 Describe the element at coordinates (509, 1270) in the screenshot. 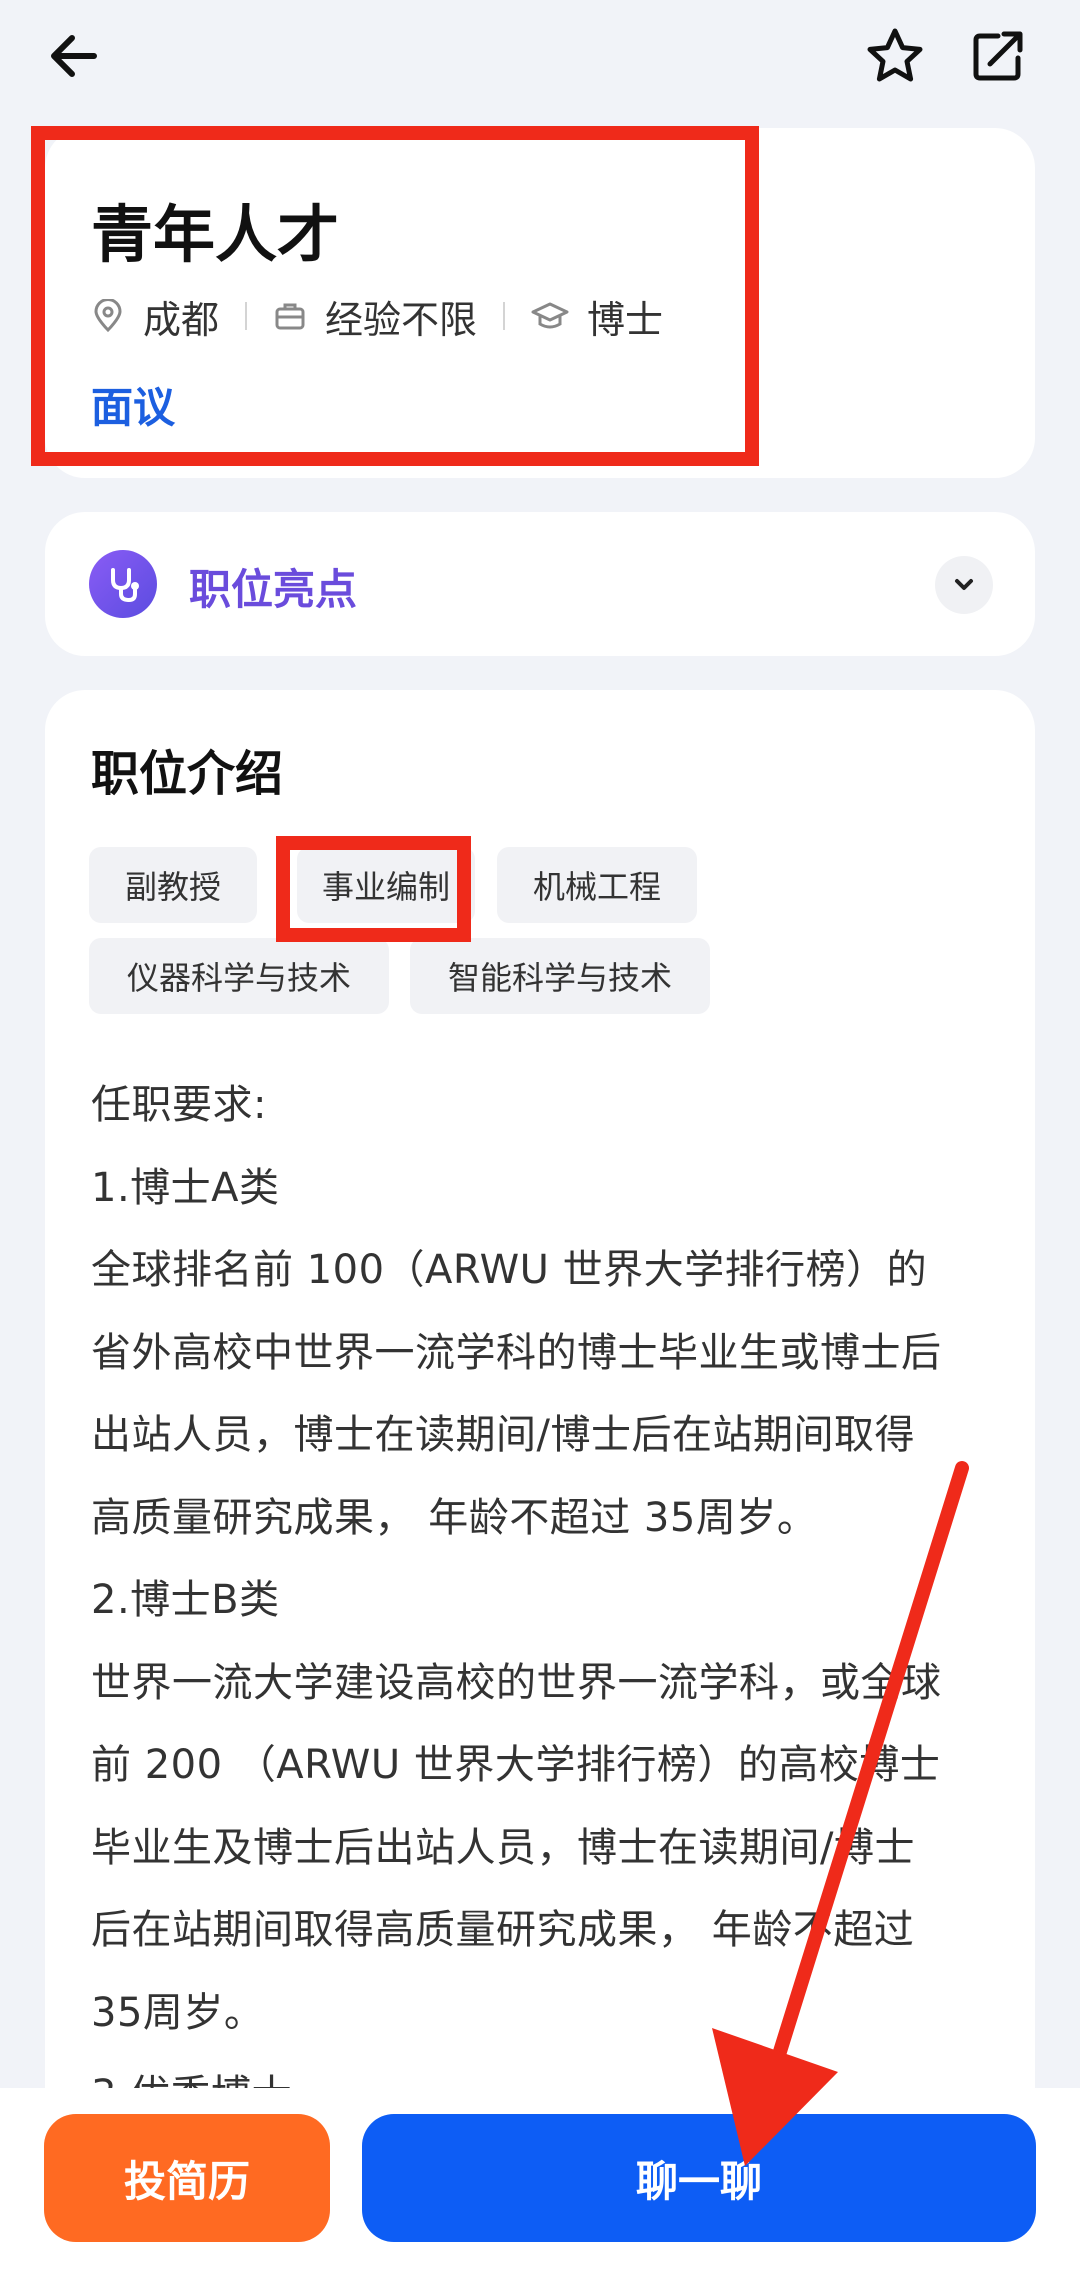

I see `description-line: 全球排名前 100（ARWU 世界大学排行榜）的` at that location.